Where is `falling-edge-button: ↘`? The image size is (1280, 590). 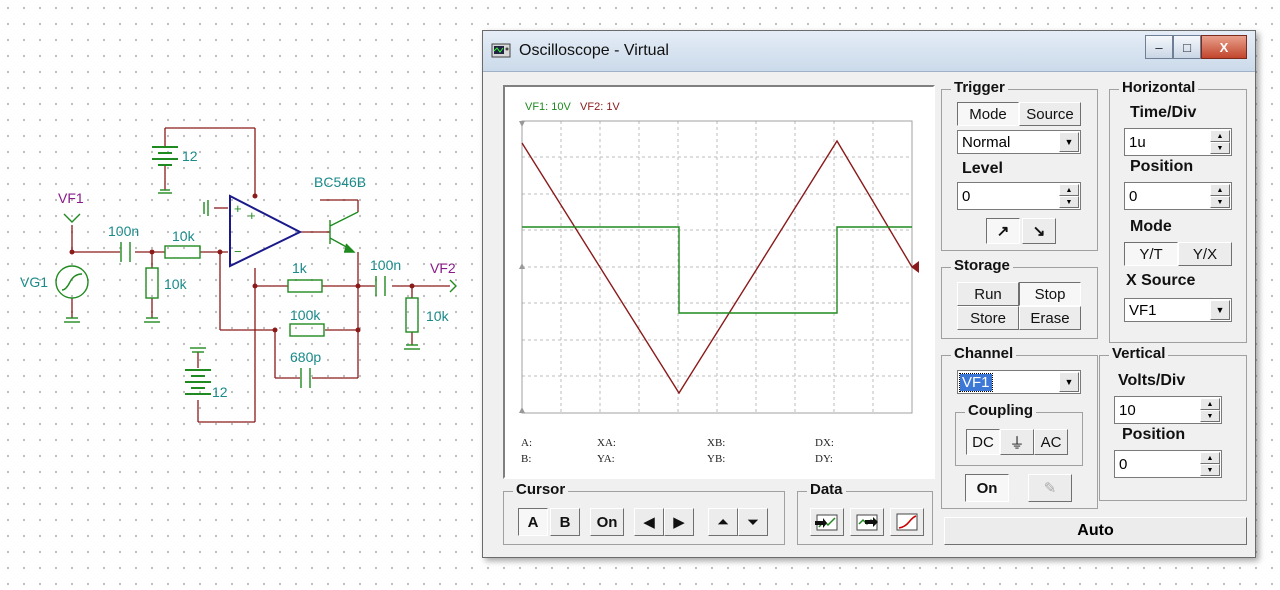
falling-edge-button: ↘ is located at coordinates (1039, 231).